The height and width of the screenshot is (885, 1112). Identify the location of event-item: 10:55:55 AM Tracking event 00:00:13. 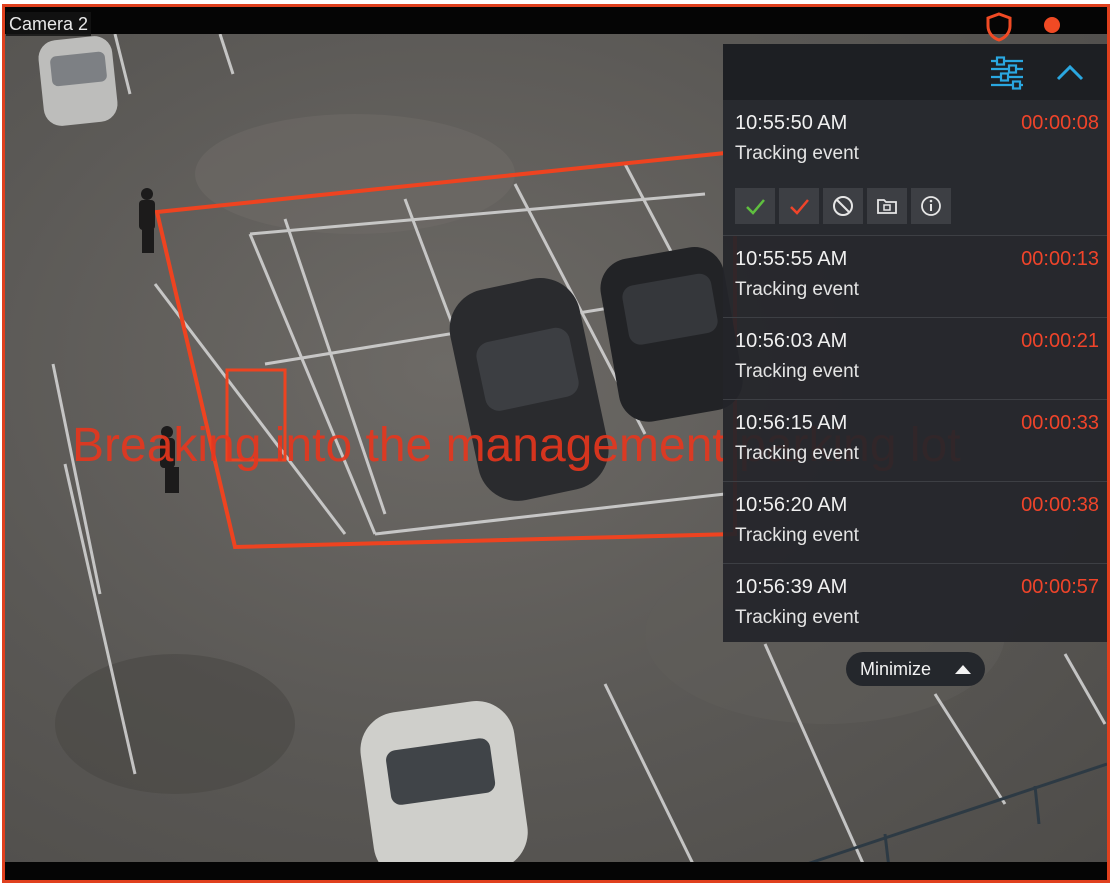
(915, 277).